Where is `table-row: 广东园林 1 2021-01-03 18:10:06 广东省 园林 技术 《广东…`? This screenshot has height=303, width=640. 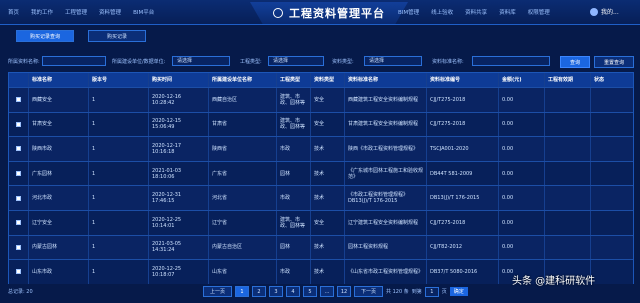 table-row: 广东园林 1 2021-01-03 18:10:06 广东省 园林 技术 《广东… is located at coordinates (321, 173).